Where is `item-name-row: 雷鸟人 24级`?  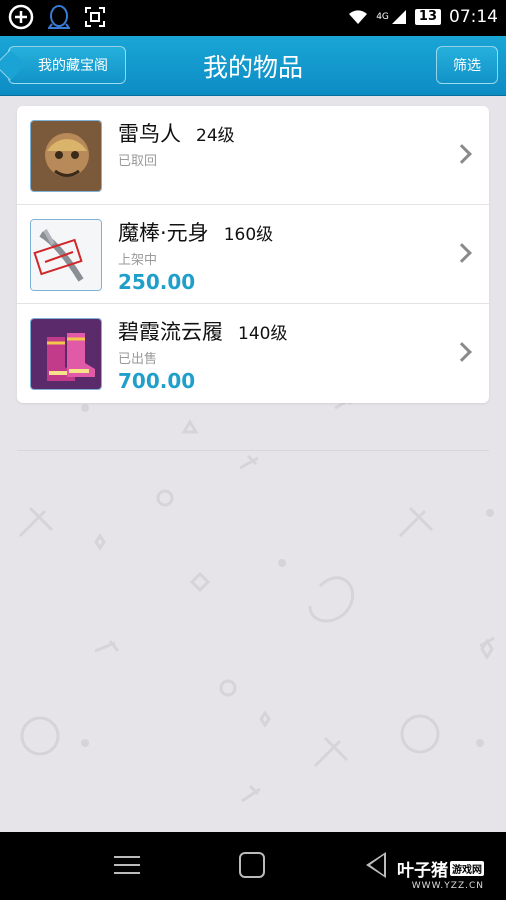
item-name-row: 雷鸟人 24级 is located at coordinates (176, 133).